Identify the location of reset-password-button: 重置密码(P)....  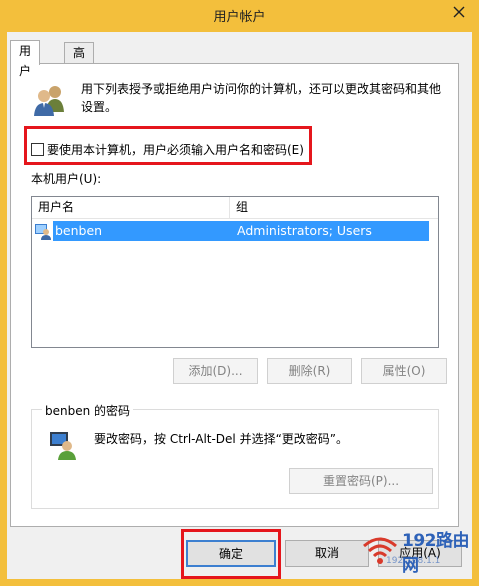
(361, 481).